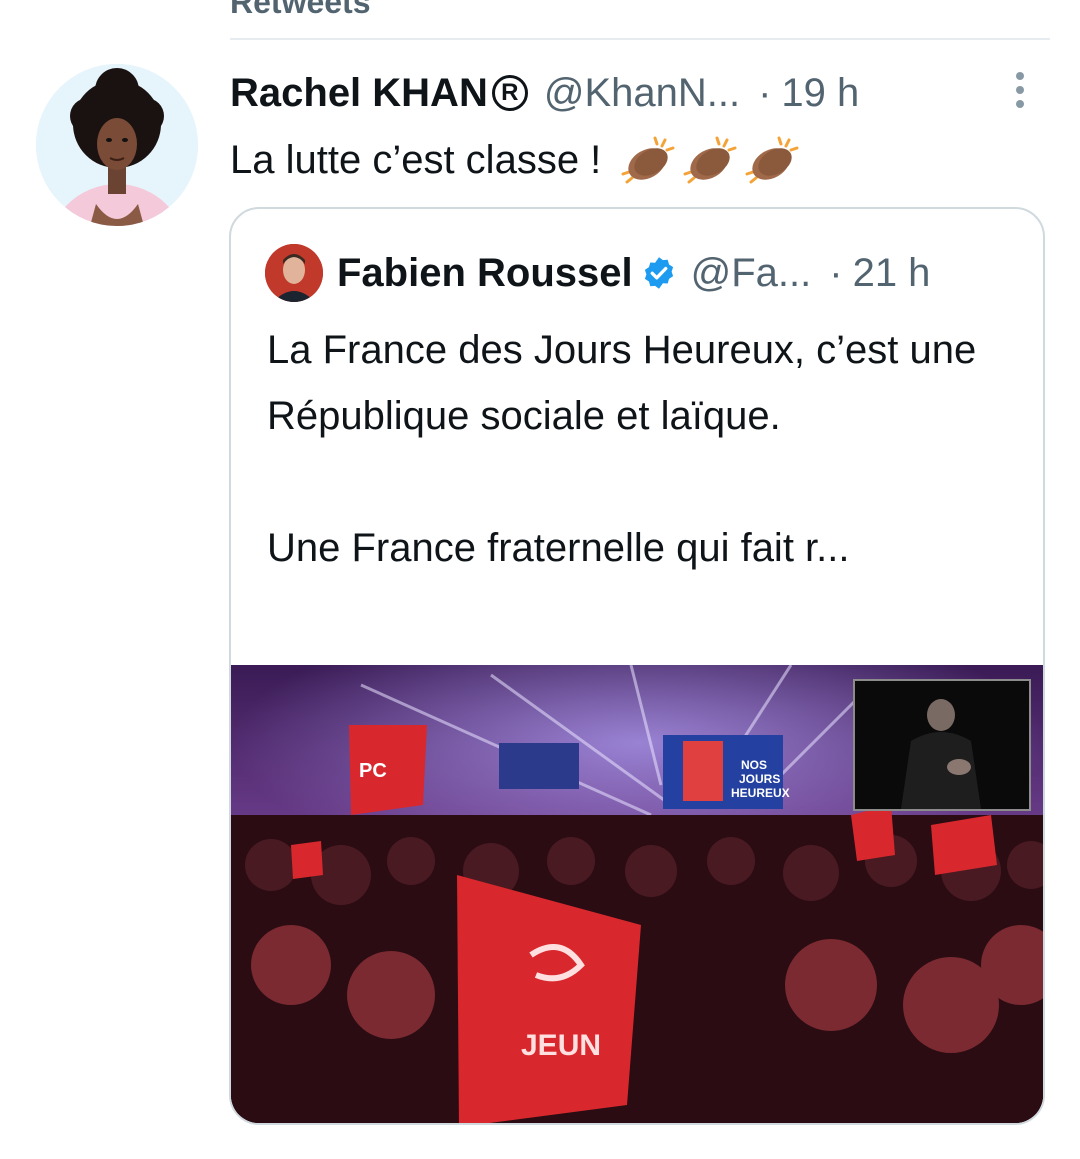 The height and width of the screenshot is (1159, 1080). What do you see at coordinates (820, 93) in the screenshot?
I see `tweet-time: 19 h` at bounding box center [820, 93].